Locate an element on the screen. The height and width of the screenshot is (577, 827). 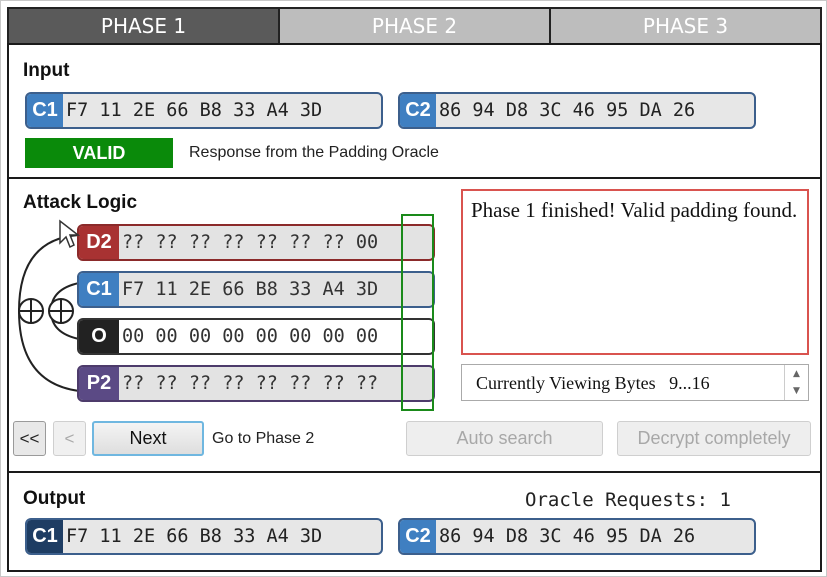
o-bytes: 00 00 00 00 00 00 00 00 is located at coordinates (250, 336).